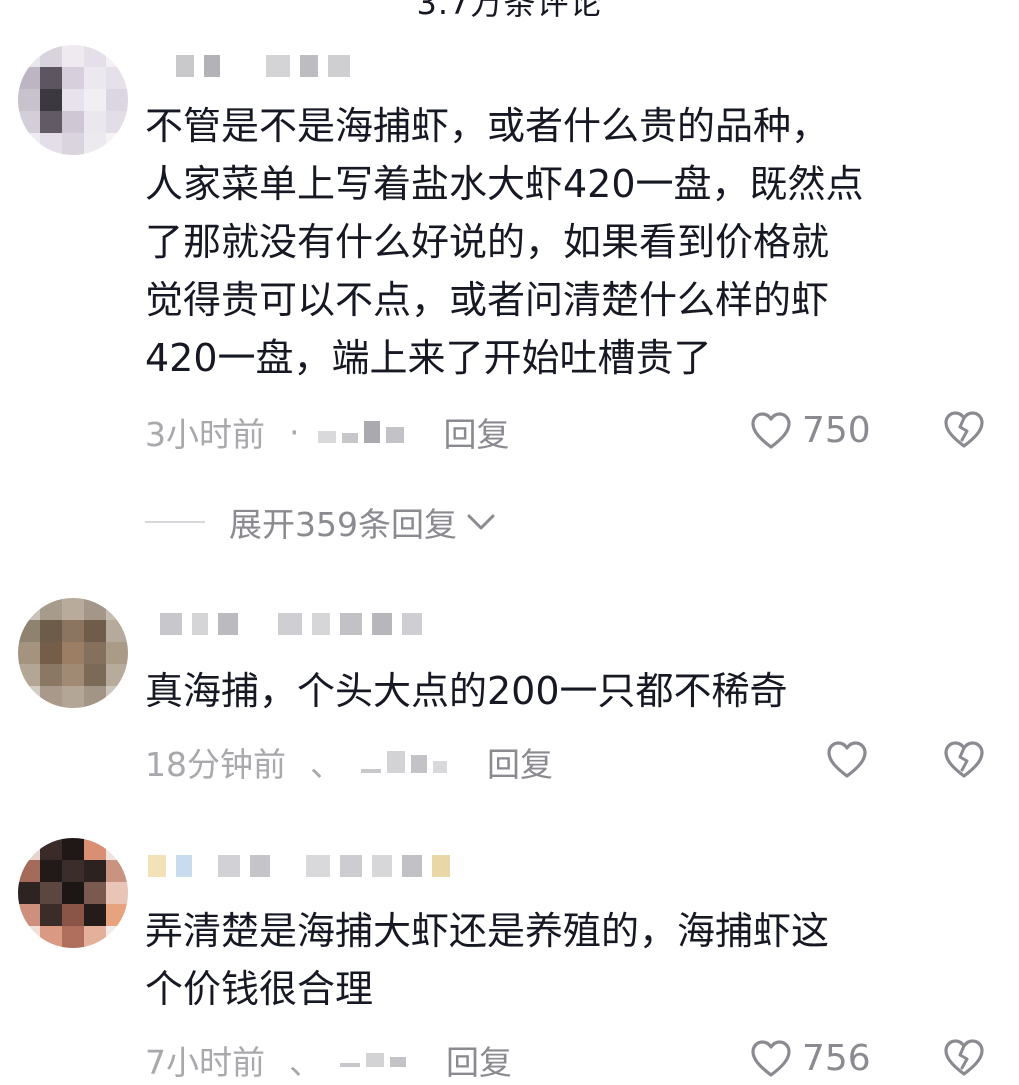 The image size is (1019, 1085). I want to click on comment-meta: 18分钟前 、 回复, so click(582, 762).